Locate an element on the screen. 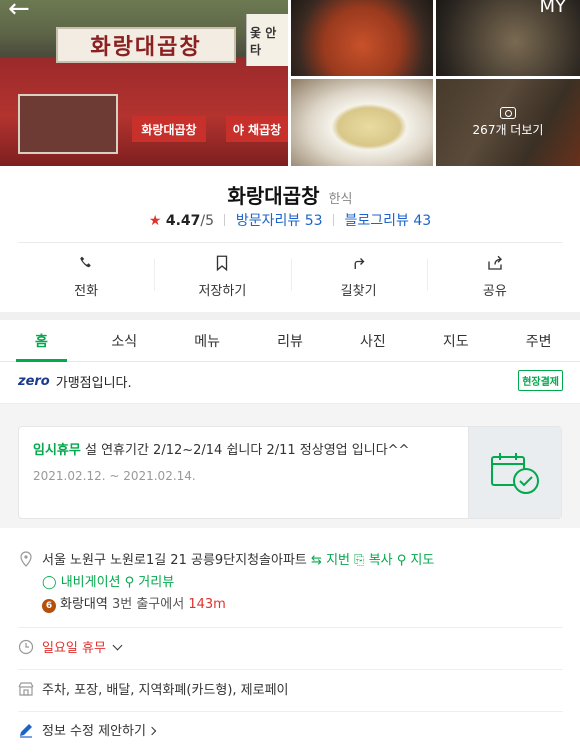 This screenshot has height=753, width=580. blog-review-label: 블로그리뷰 is located at coordinates (376, 221).